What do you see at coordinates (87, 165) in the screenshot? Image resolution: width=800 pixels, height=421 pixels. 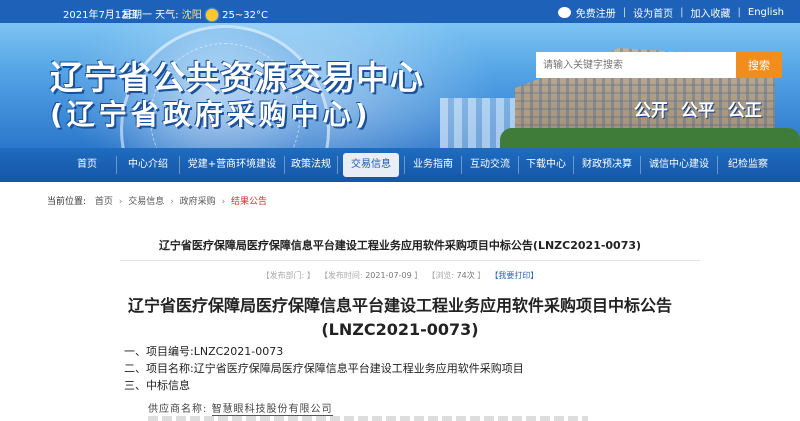 I see `nav-item-home: 首页` at bounding box center [87, 165].